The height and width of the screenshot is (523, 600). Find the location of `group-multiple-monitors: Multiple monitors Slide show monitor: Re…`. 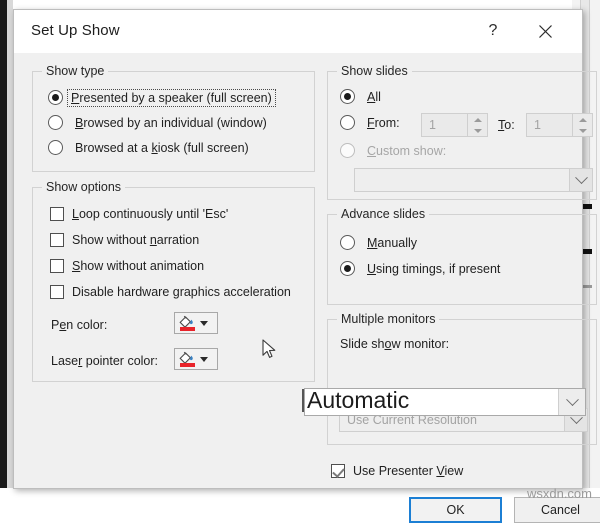

group-multiple-monitors: Multiple monitors Slide show monitor: Re… is located at coordinates (462, 378).